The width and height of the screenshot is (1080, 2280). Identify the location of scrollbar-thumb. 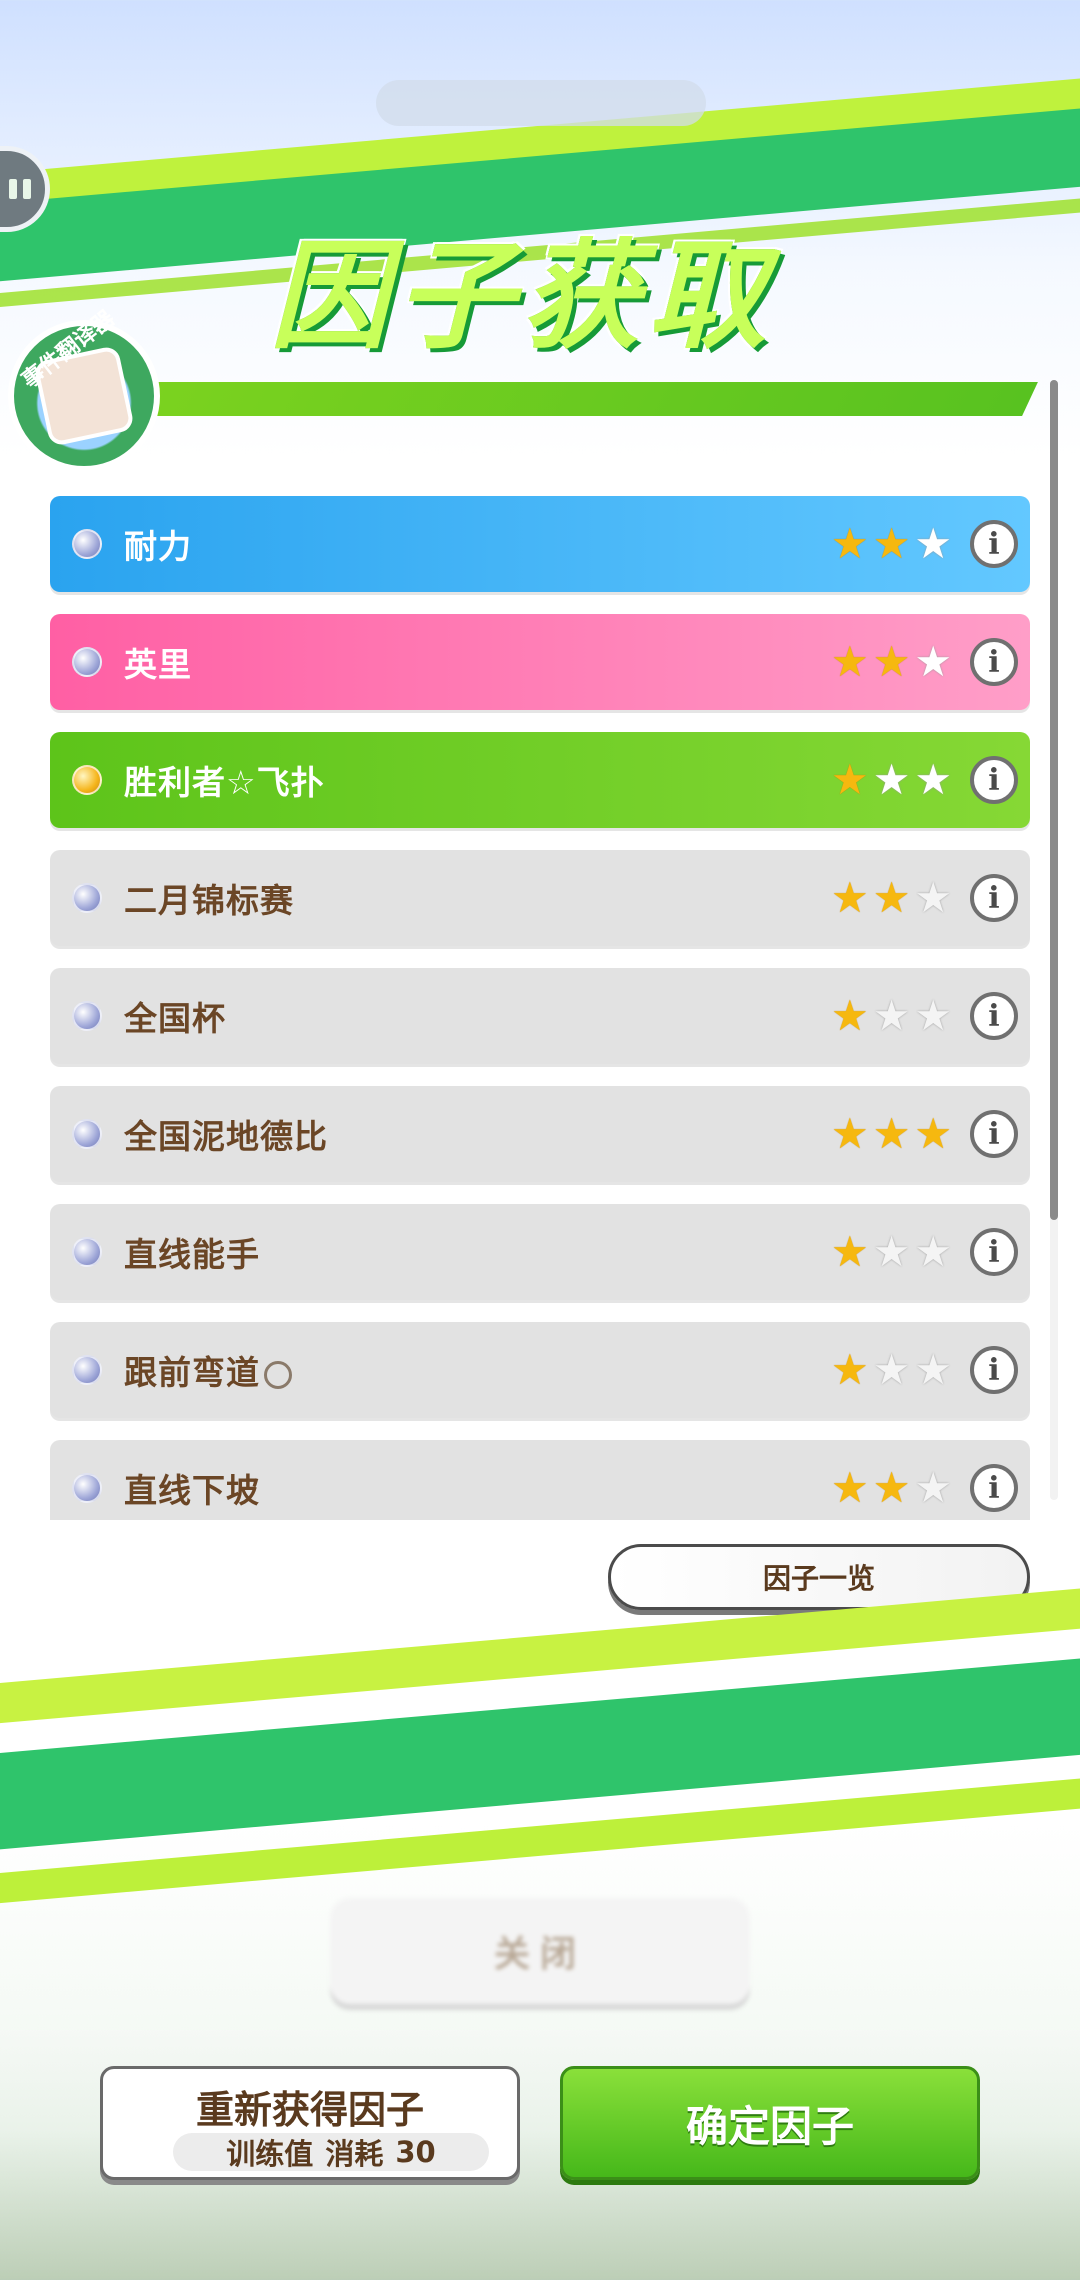
(1054, 800).